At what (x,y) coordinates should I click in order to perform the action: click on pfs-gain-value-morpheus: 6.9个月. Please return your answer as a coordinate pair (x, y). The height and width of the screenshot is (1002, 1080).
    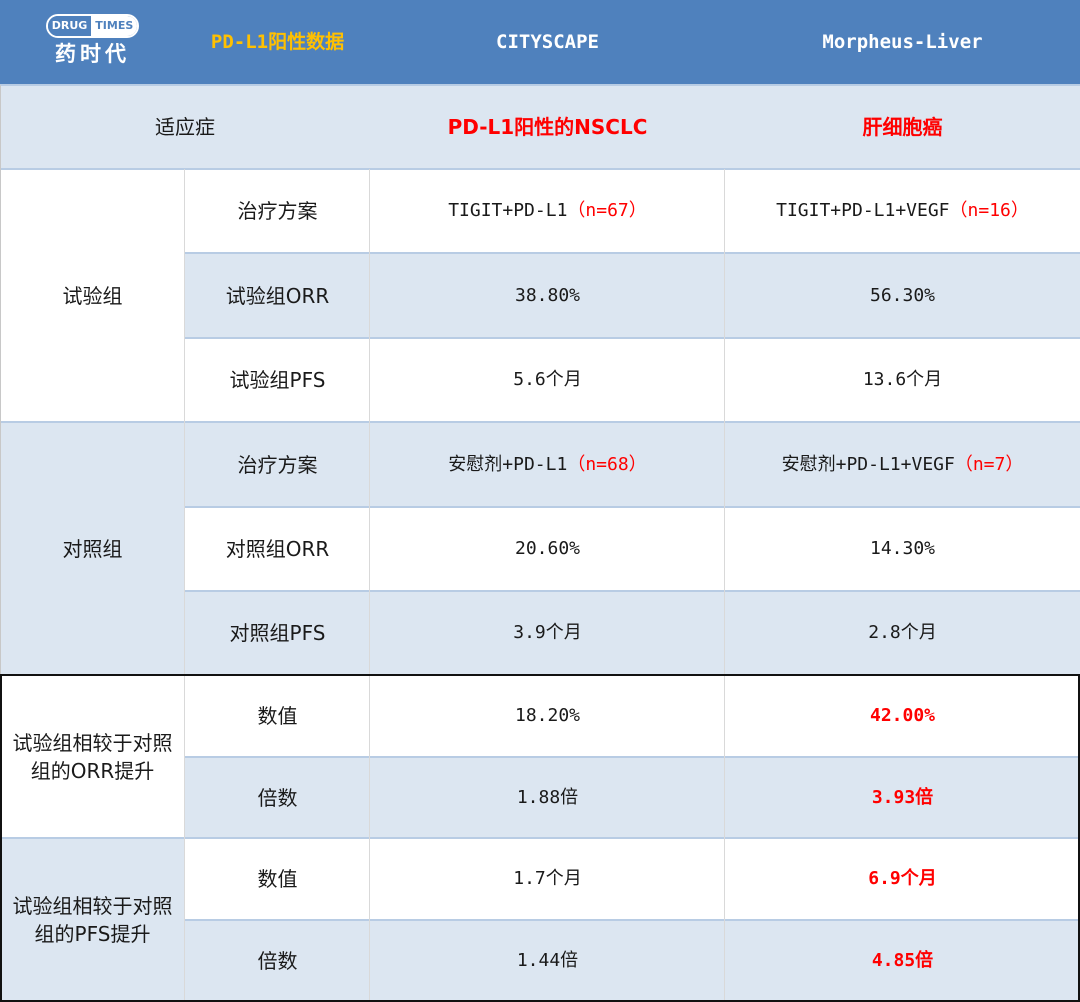
    Looking at the image, I should click on (902, 879).